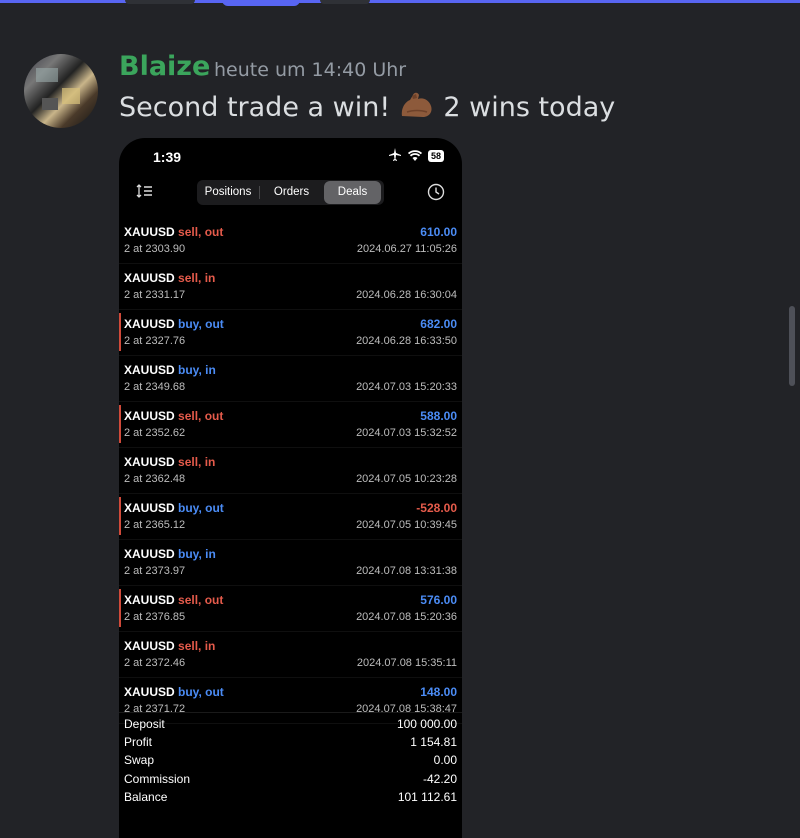 The width and height of the screenshot is (800, 838). I want to click on airplane-icon, so click(395, 156).